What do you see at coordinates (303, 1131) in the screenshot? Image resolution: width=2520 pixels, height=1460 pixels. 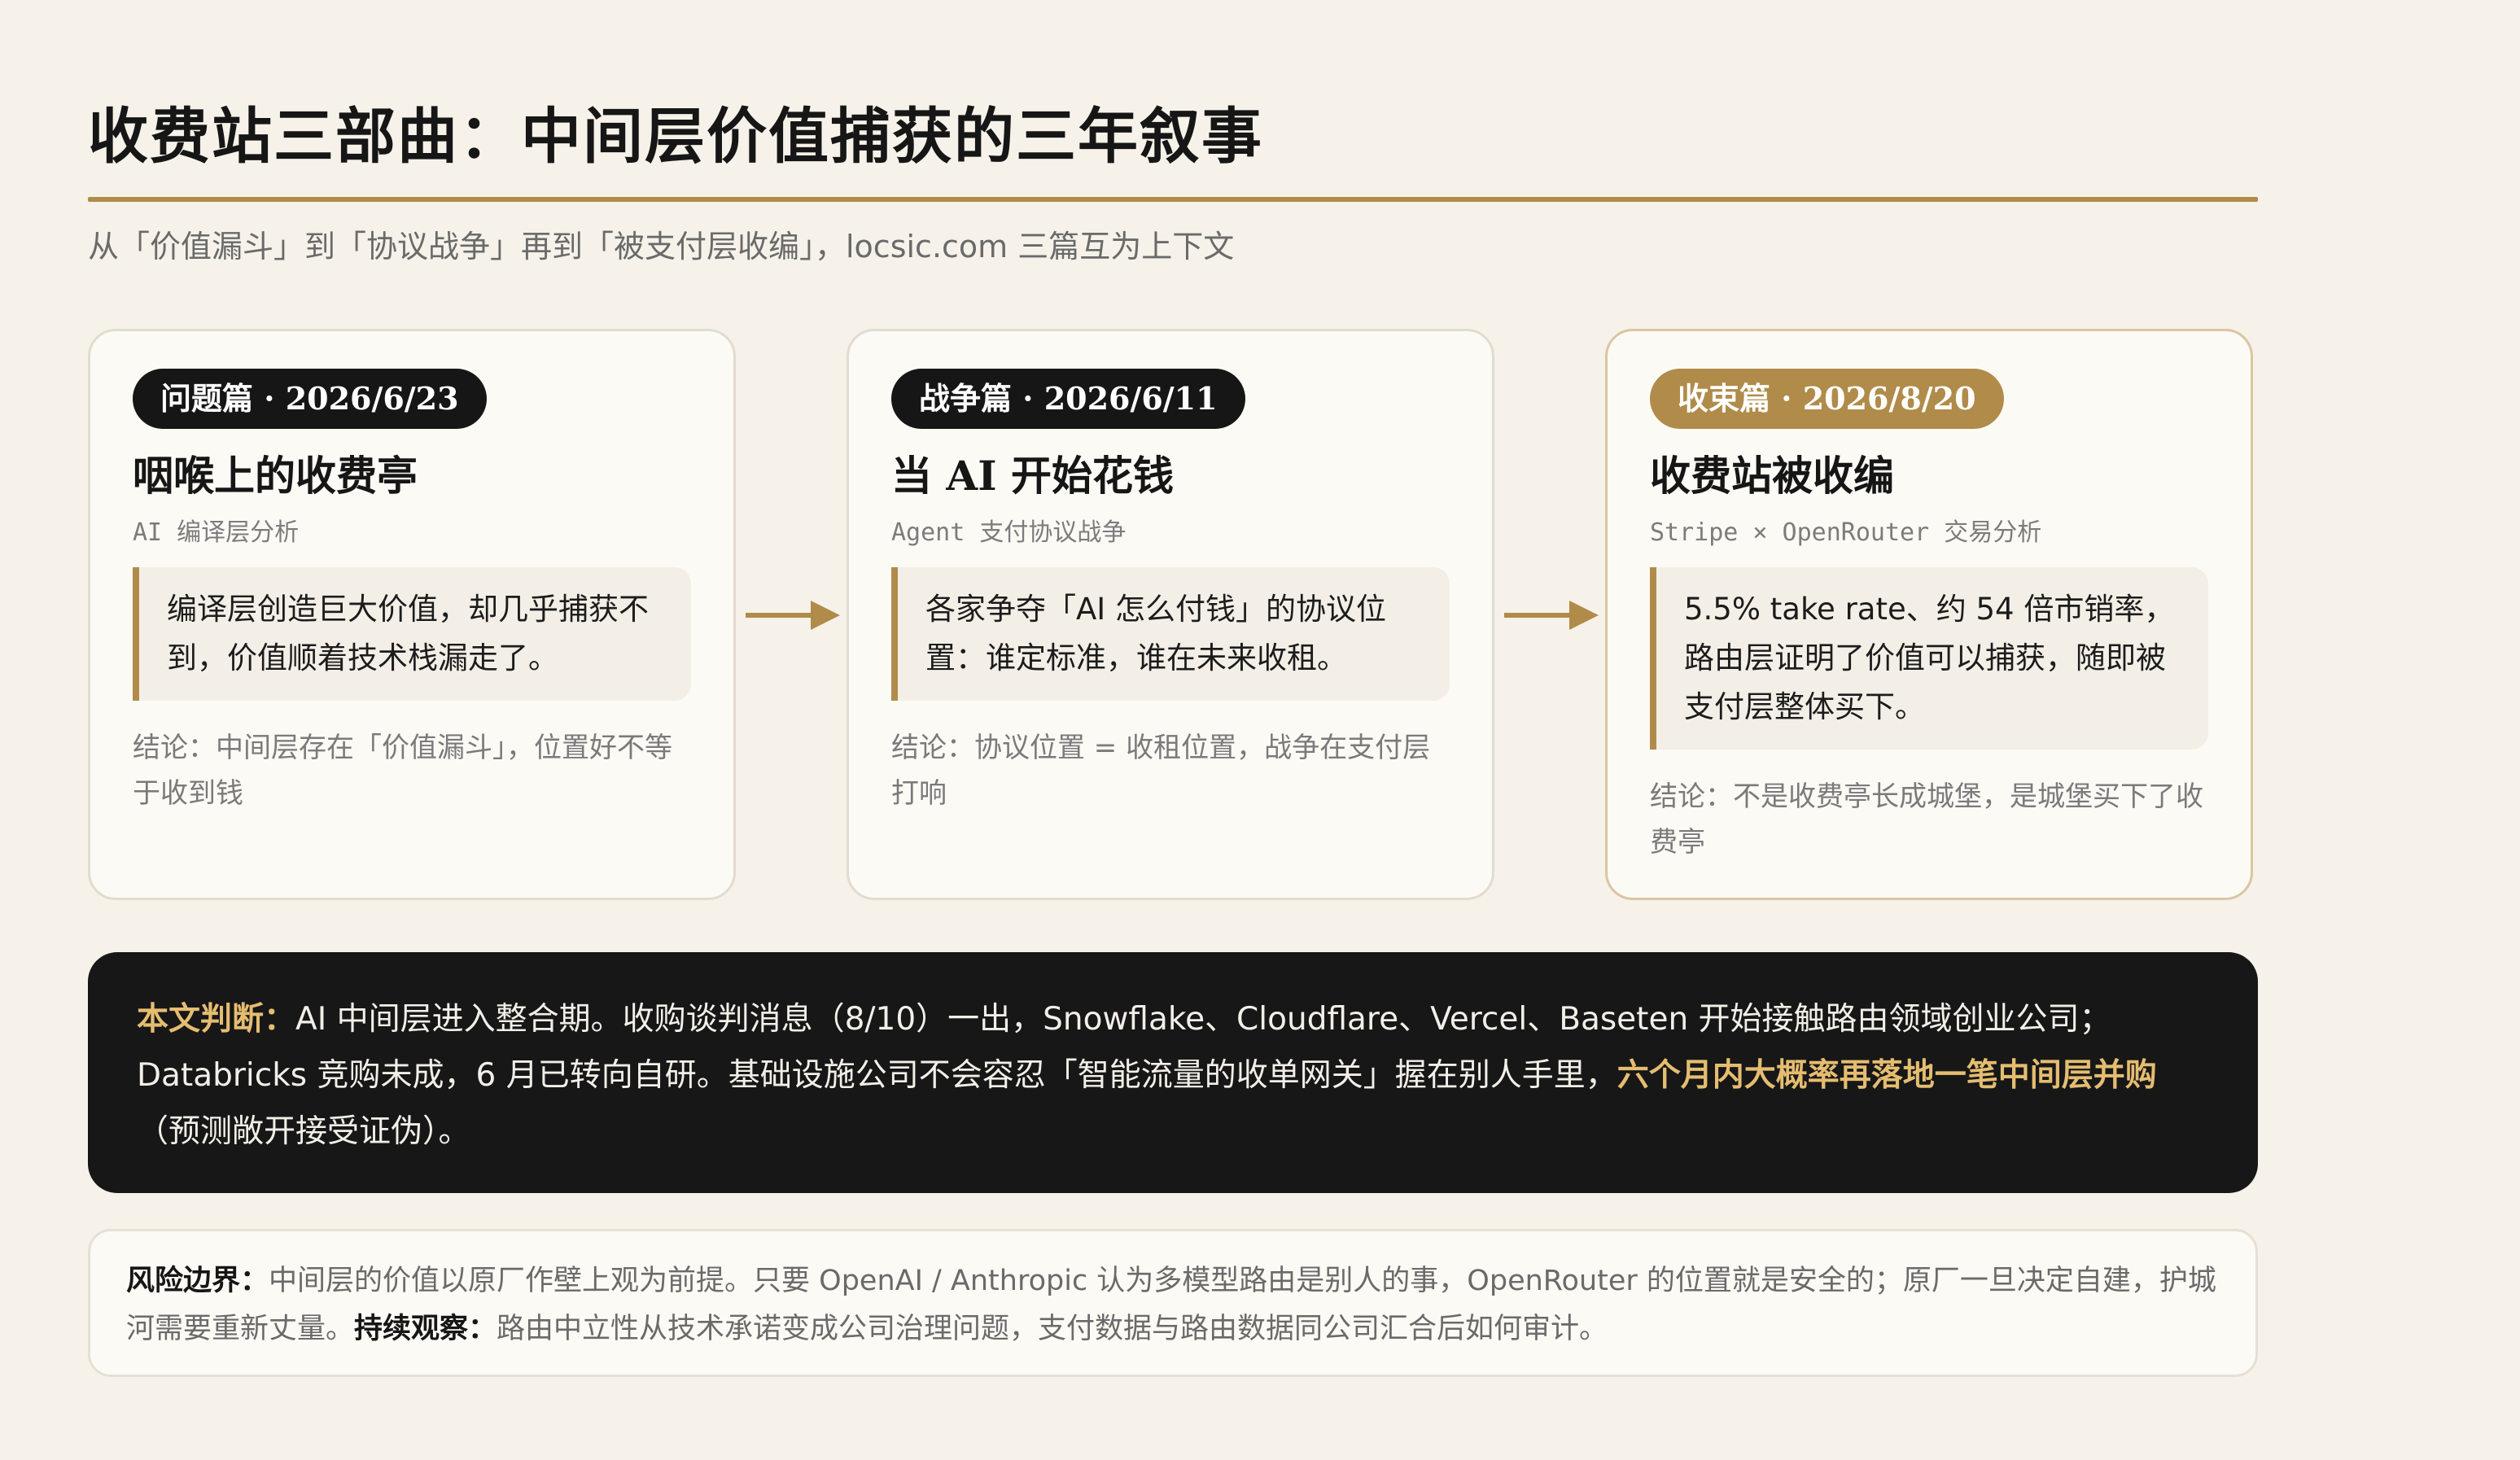 I see `judgement-tail: （预测敞开接受证伪）。` at bounding box center [303, 1131].